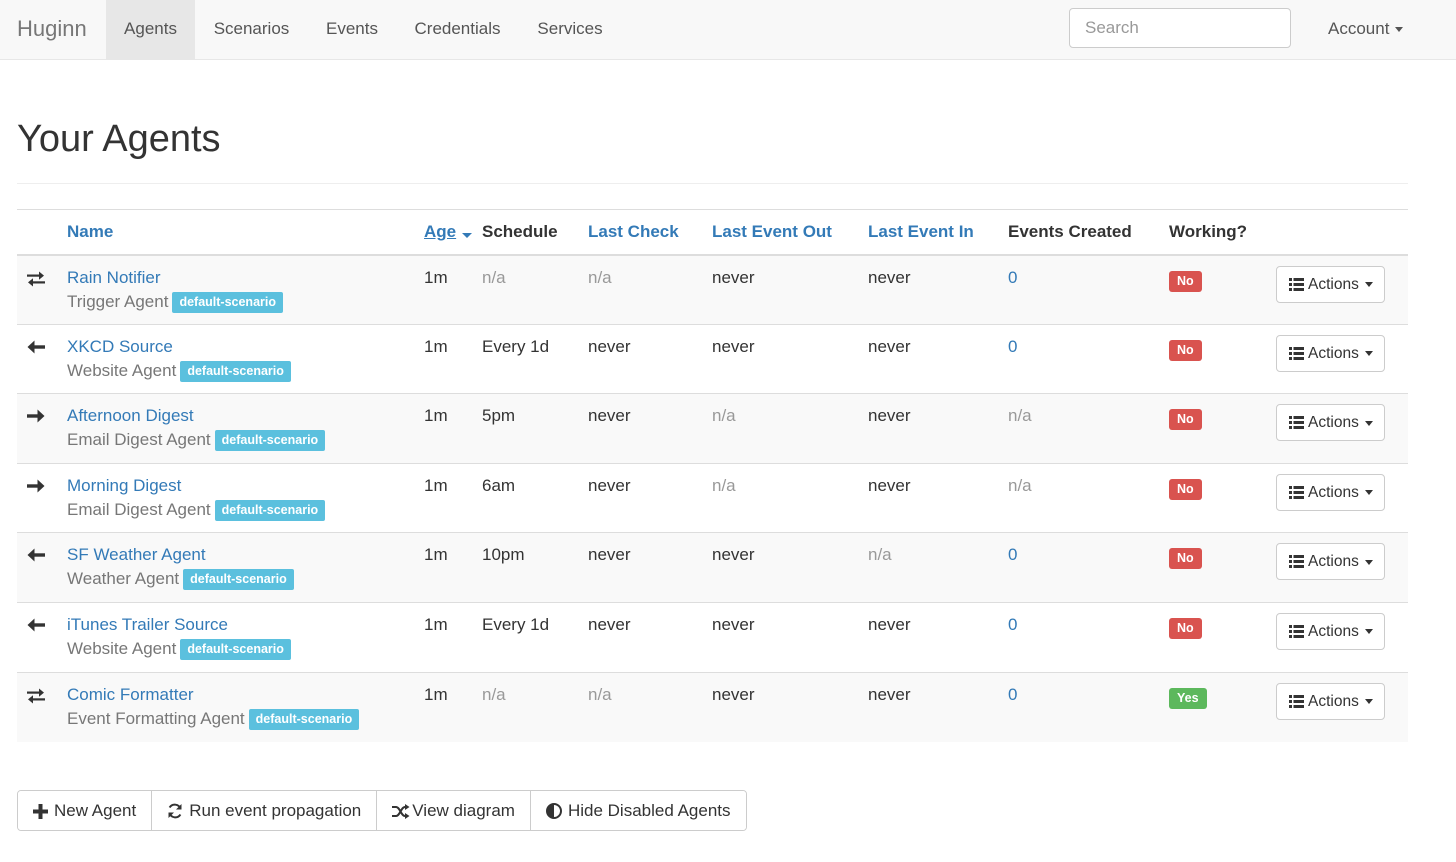 Image resolution: width=1456 pixels, height=862 pixels. I want to click on random-icon, so click(401, 811).